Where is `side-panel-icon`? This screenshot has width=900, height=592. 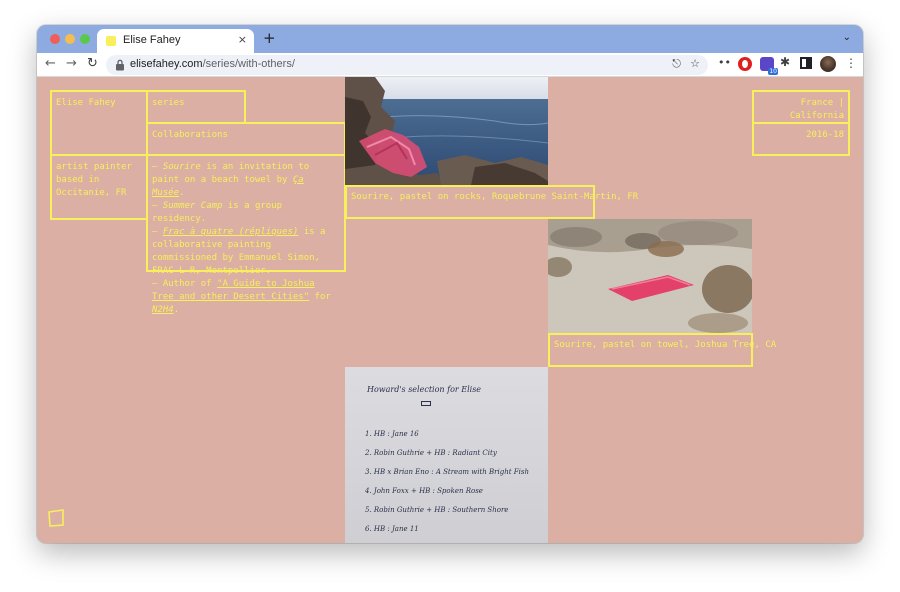
side-panel-icon is located at coordinates (806, 63).